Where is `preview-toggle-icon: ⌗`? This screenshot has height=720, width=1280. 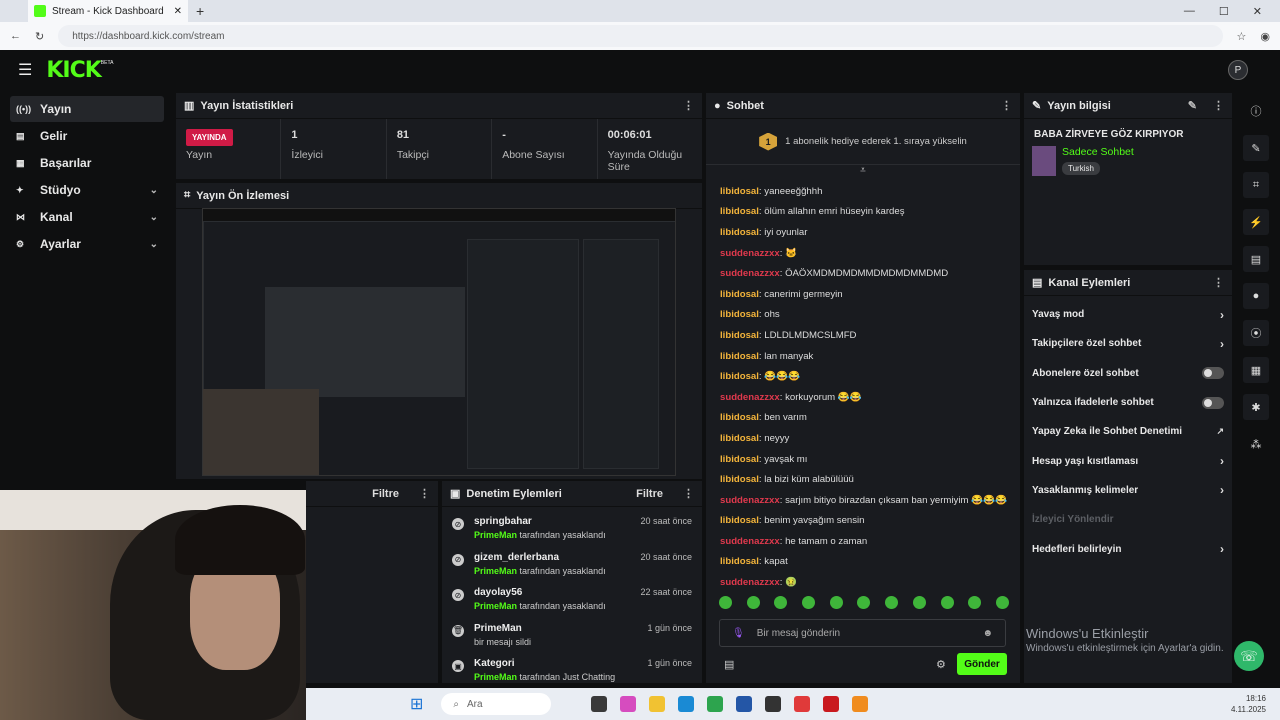 preview-toggle-icon: ⌗ is located at coordinates (1256, 185).